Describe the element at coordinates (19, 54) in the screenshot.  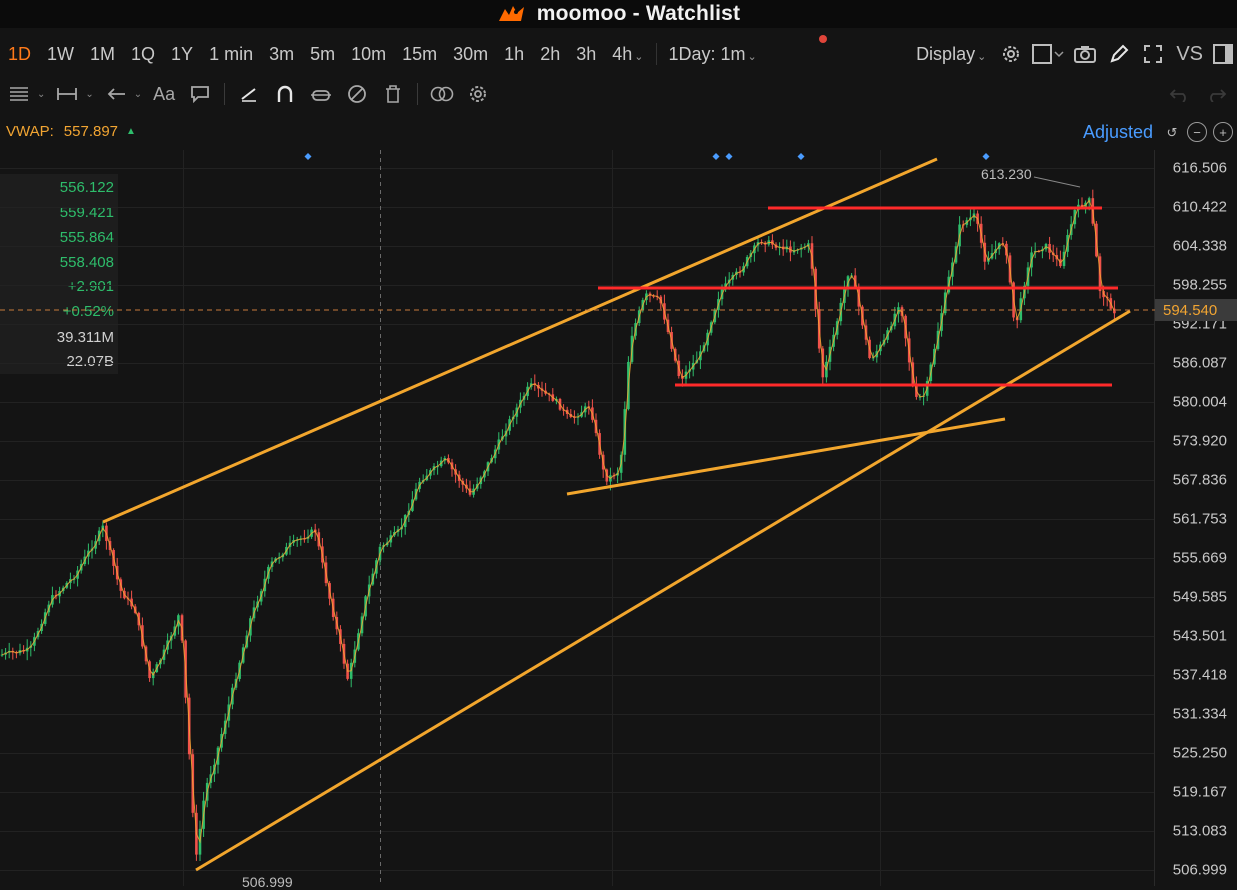
I see `timeframe-1d: 1D` at that location.